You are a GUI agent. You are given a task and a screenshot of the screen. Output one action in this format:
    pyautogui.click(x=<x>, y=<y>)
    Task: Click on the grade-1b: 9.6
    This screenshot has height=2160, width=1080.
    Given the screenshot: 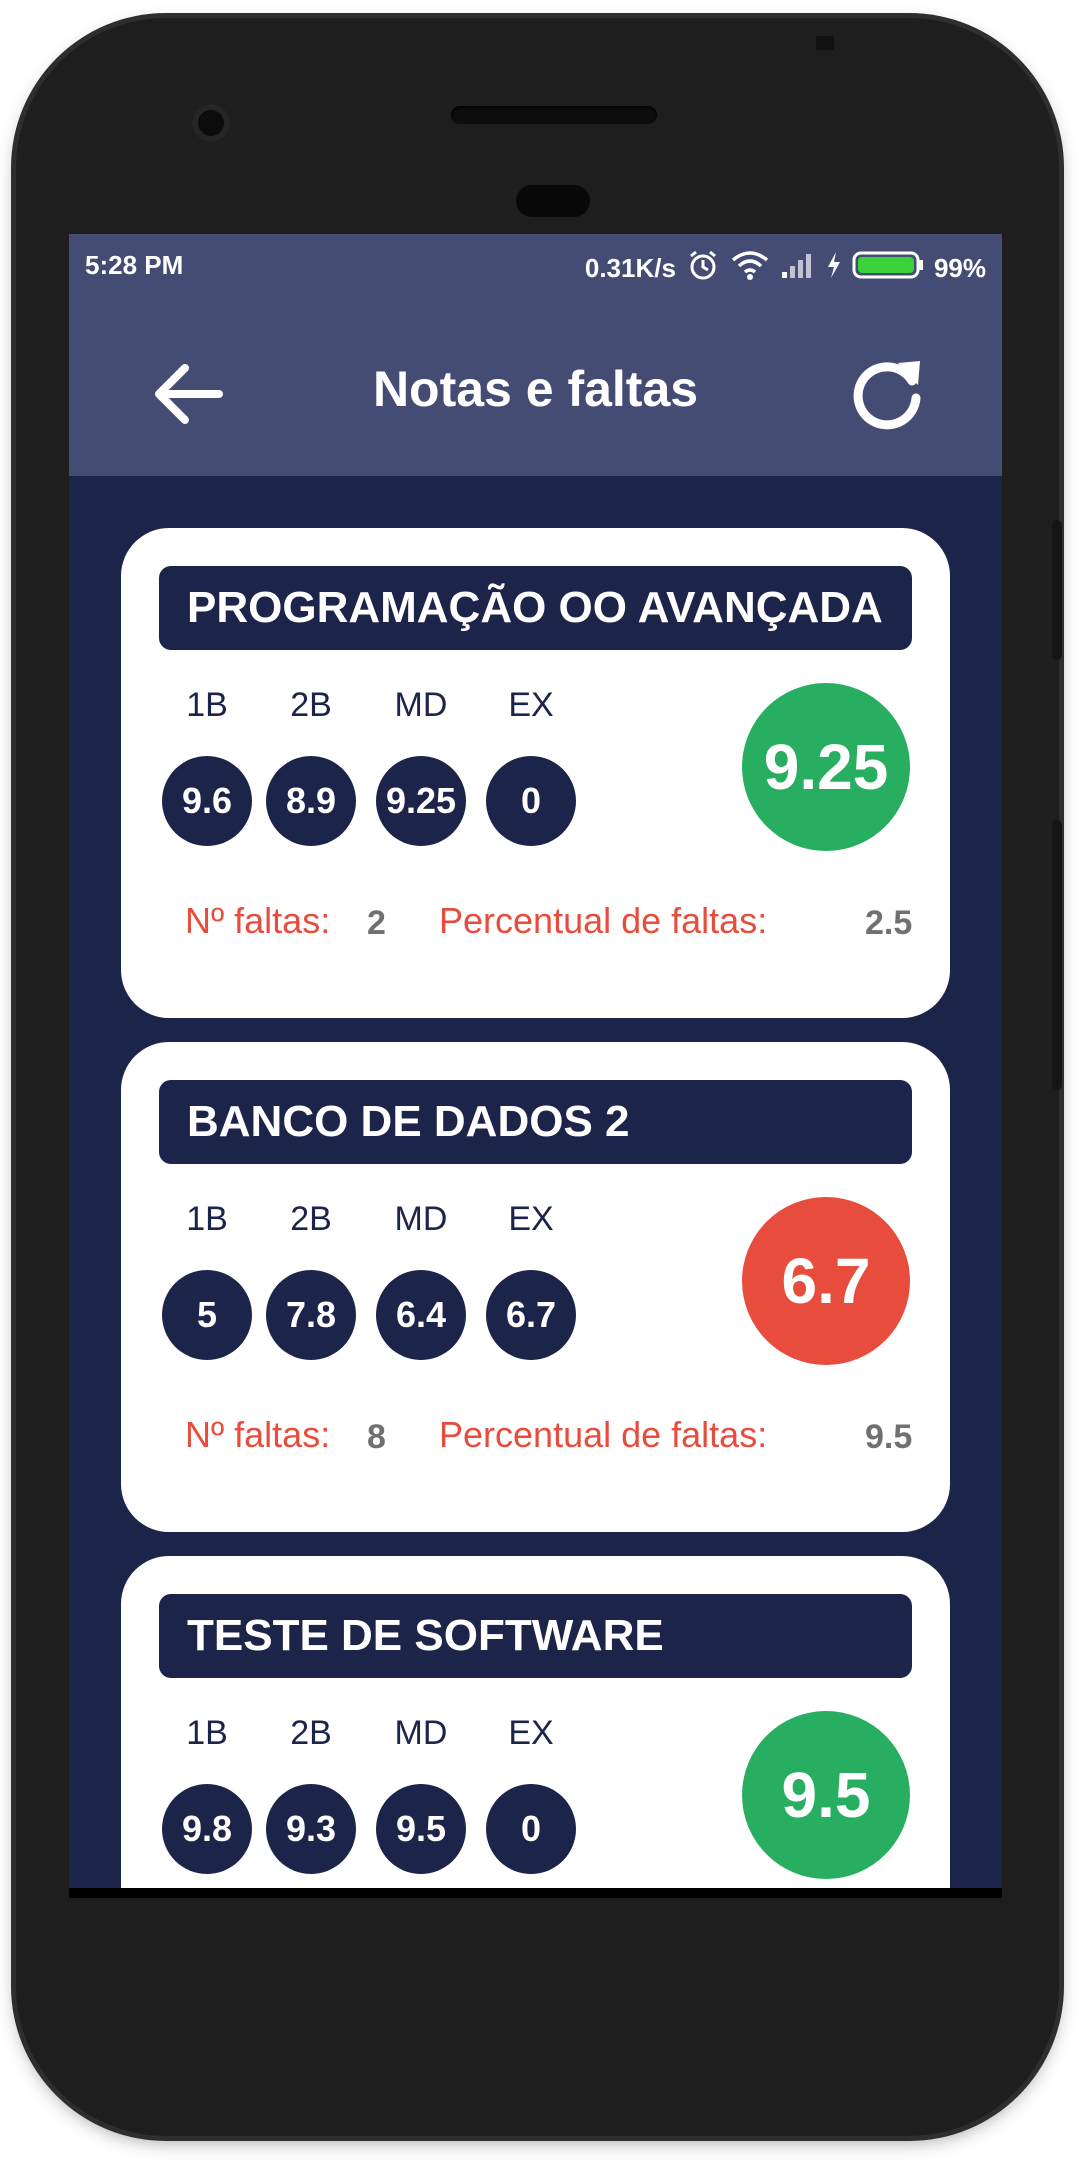 What is the action you would take?
    pyautogui.click(x=207, y=801)
    